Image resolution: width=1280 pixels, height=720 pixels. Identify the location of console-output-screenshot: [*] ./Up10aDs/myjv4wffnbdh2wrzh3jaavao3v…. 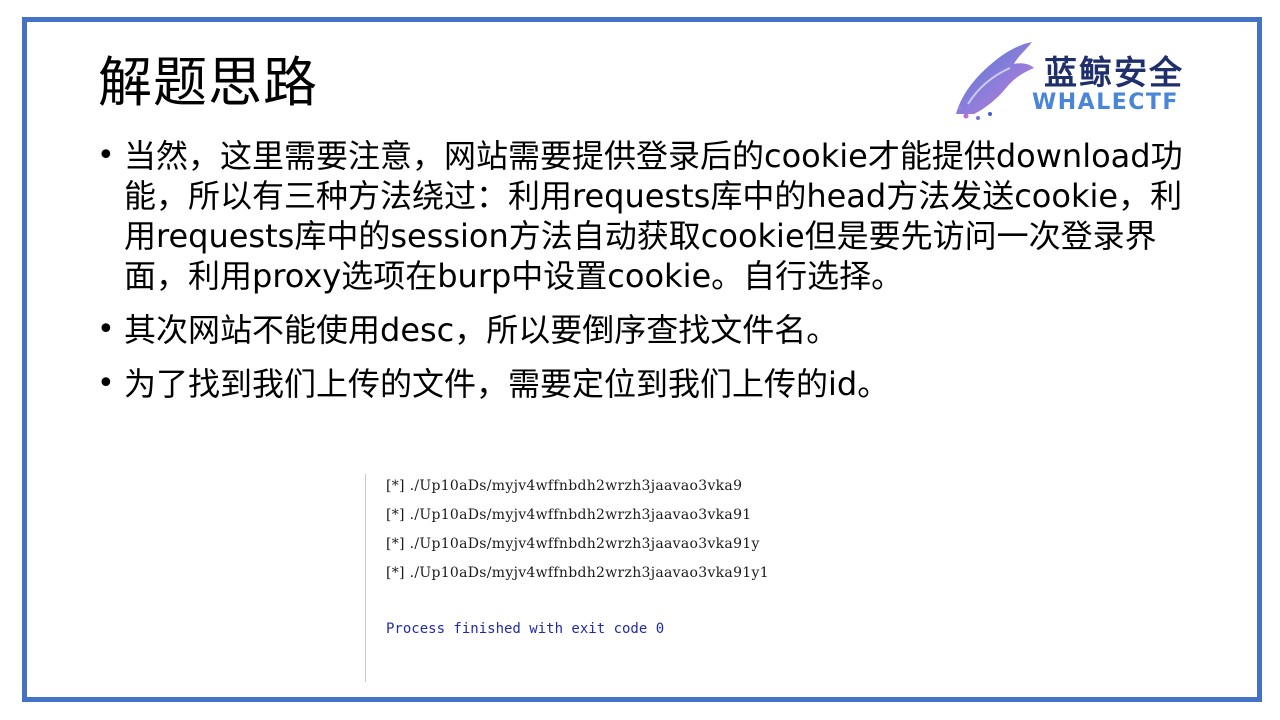
(625, 578).